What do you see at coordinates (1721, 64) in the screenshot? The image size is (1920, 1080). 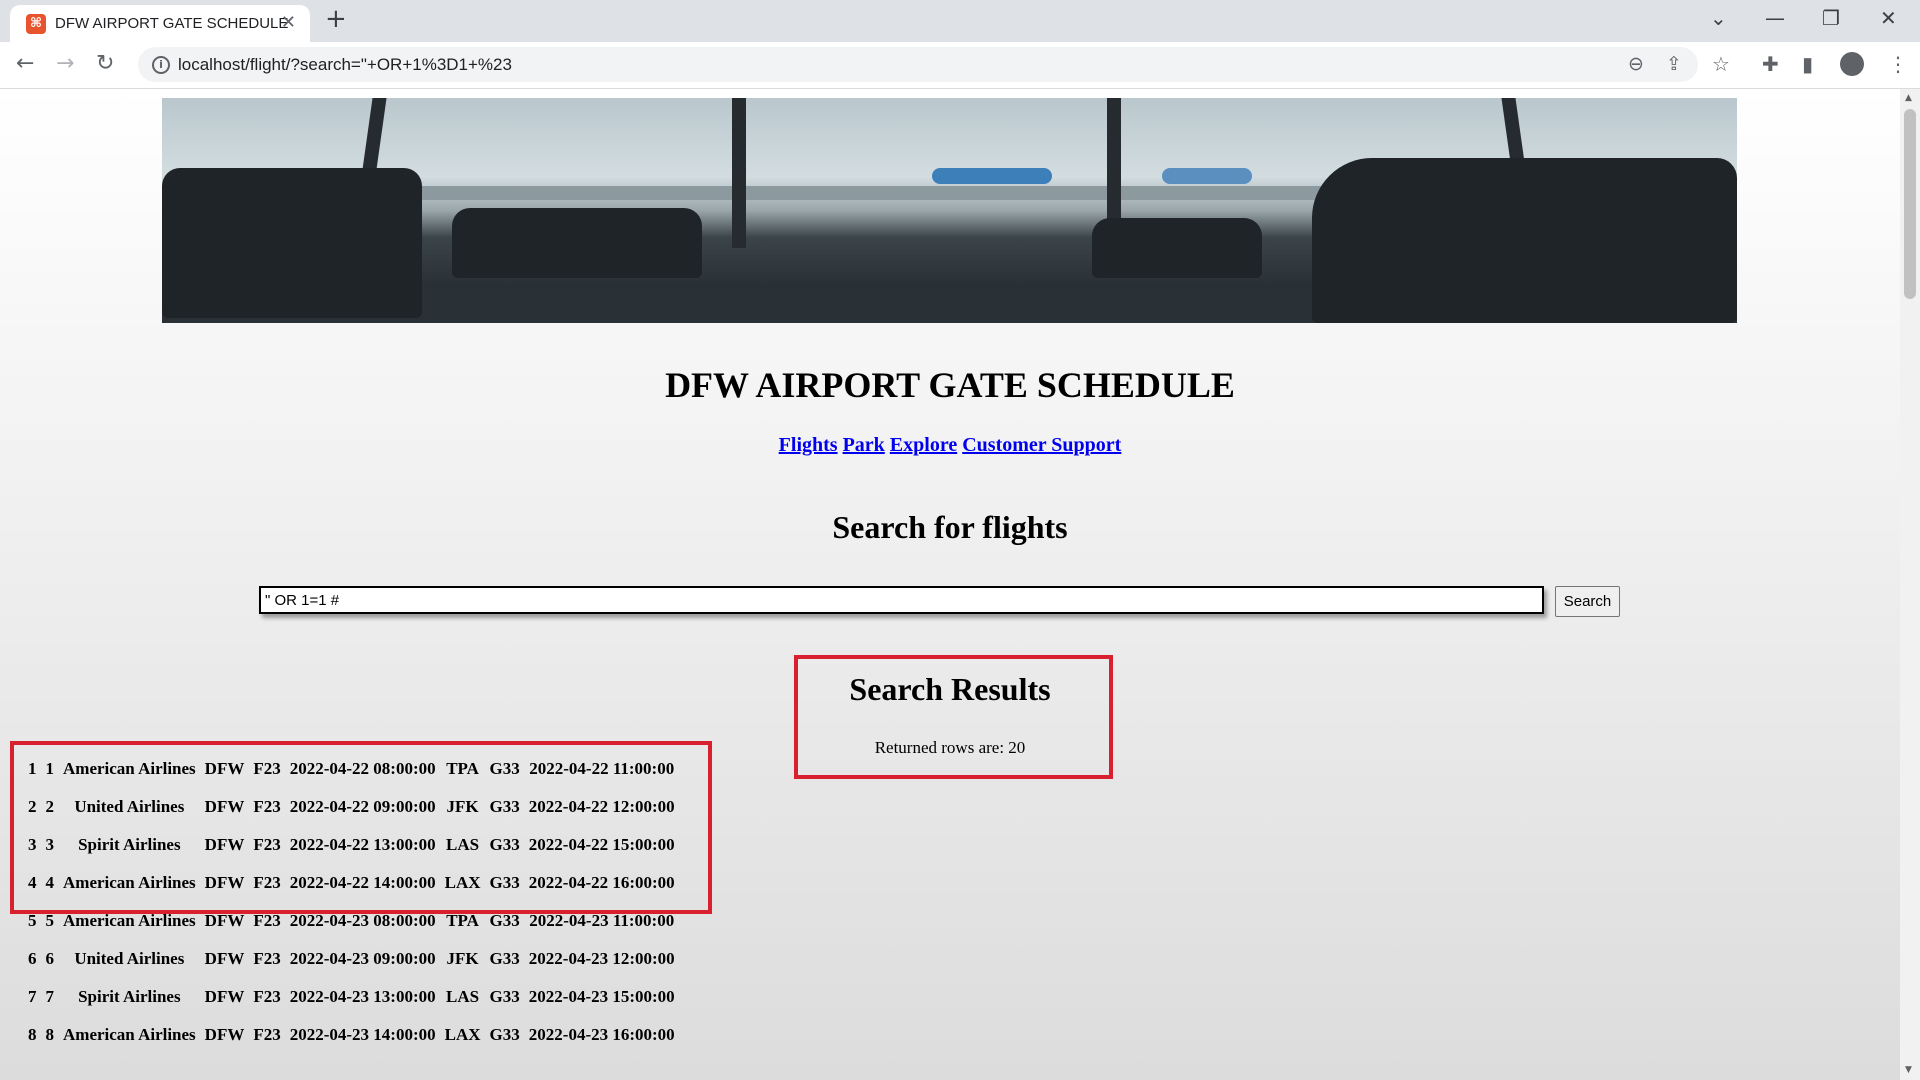 I see `bookmark-star-icon: ☆` at bounding box center [1721, 64].